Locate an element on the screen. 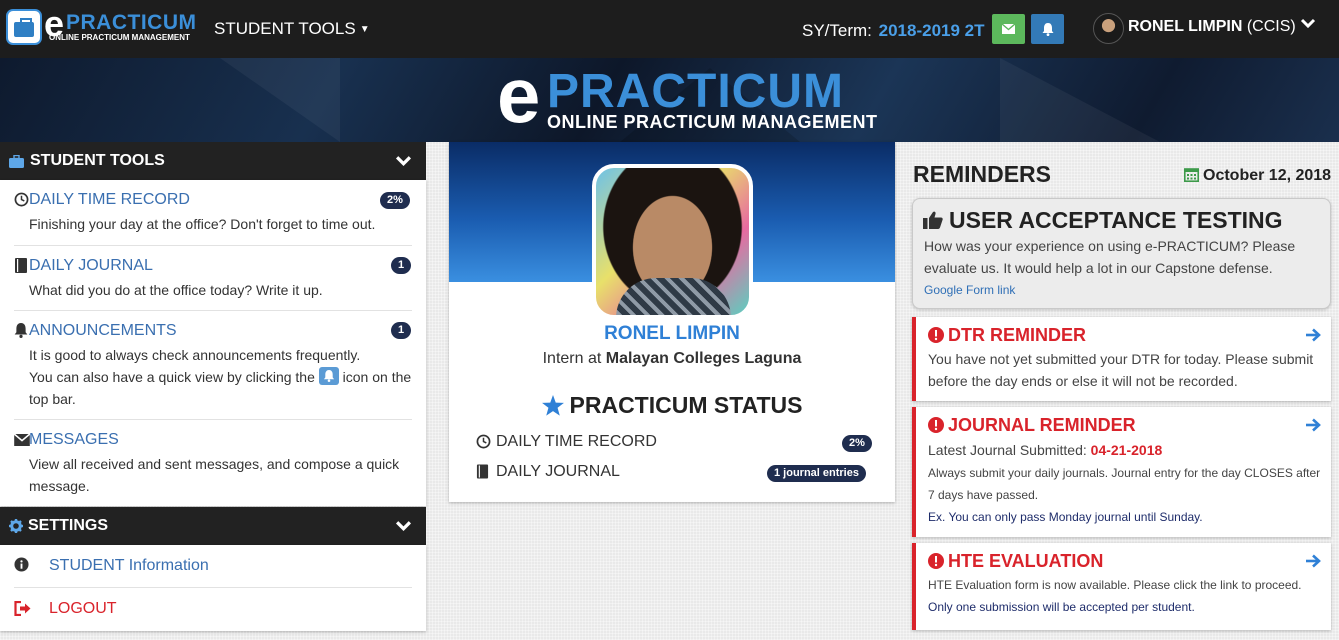 The height and width of the screenshot is (640, 1339). notifications-button is located at coordinates (1047, 29).